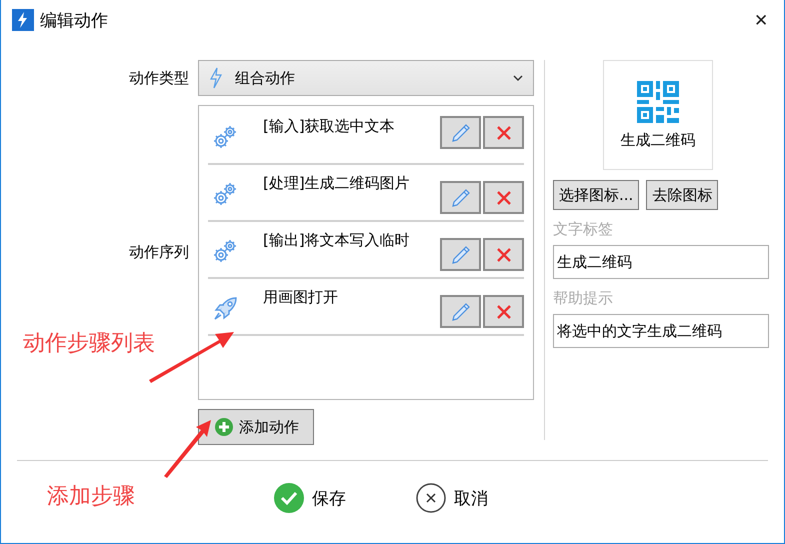 The width and height of the screenshot is (785, 544). Describe the element at coordinates (74, 21) in the screenshot. I see `window-title: 编辑动作` at that location.